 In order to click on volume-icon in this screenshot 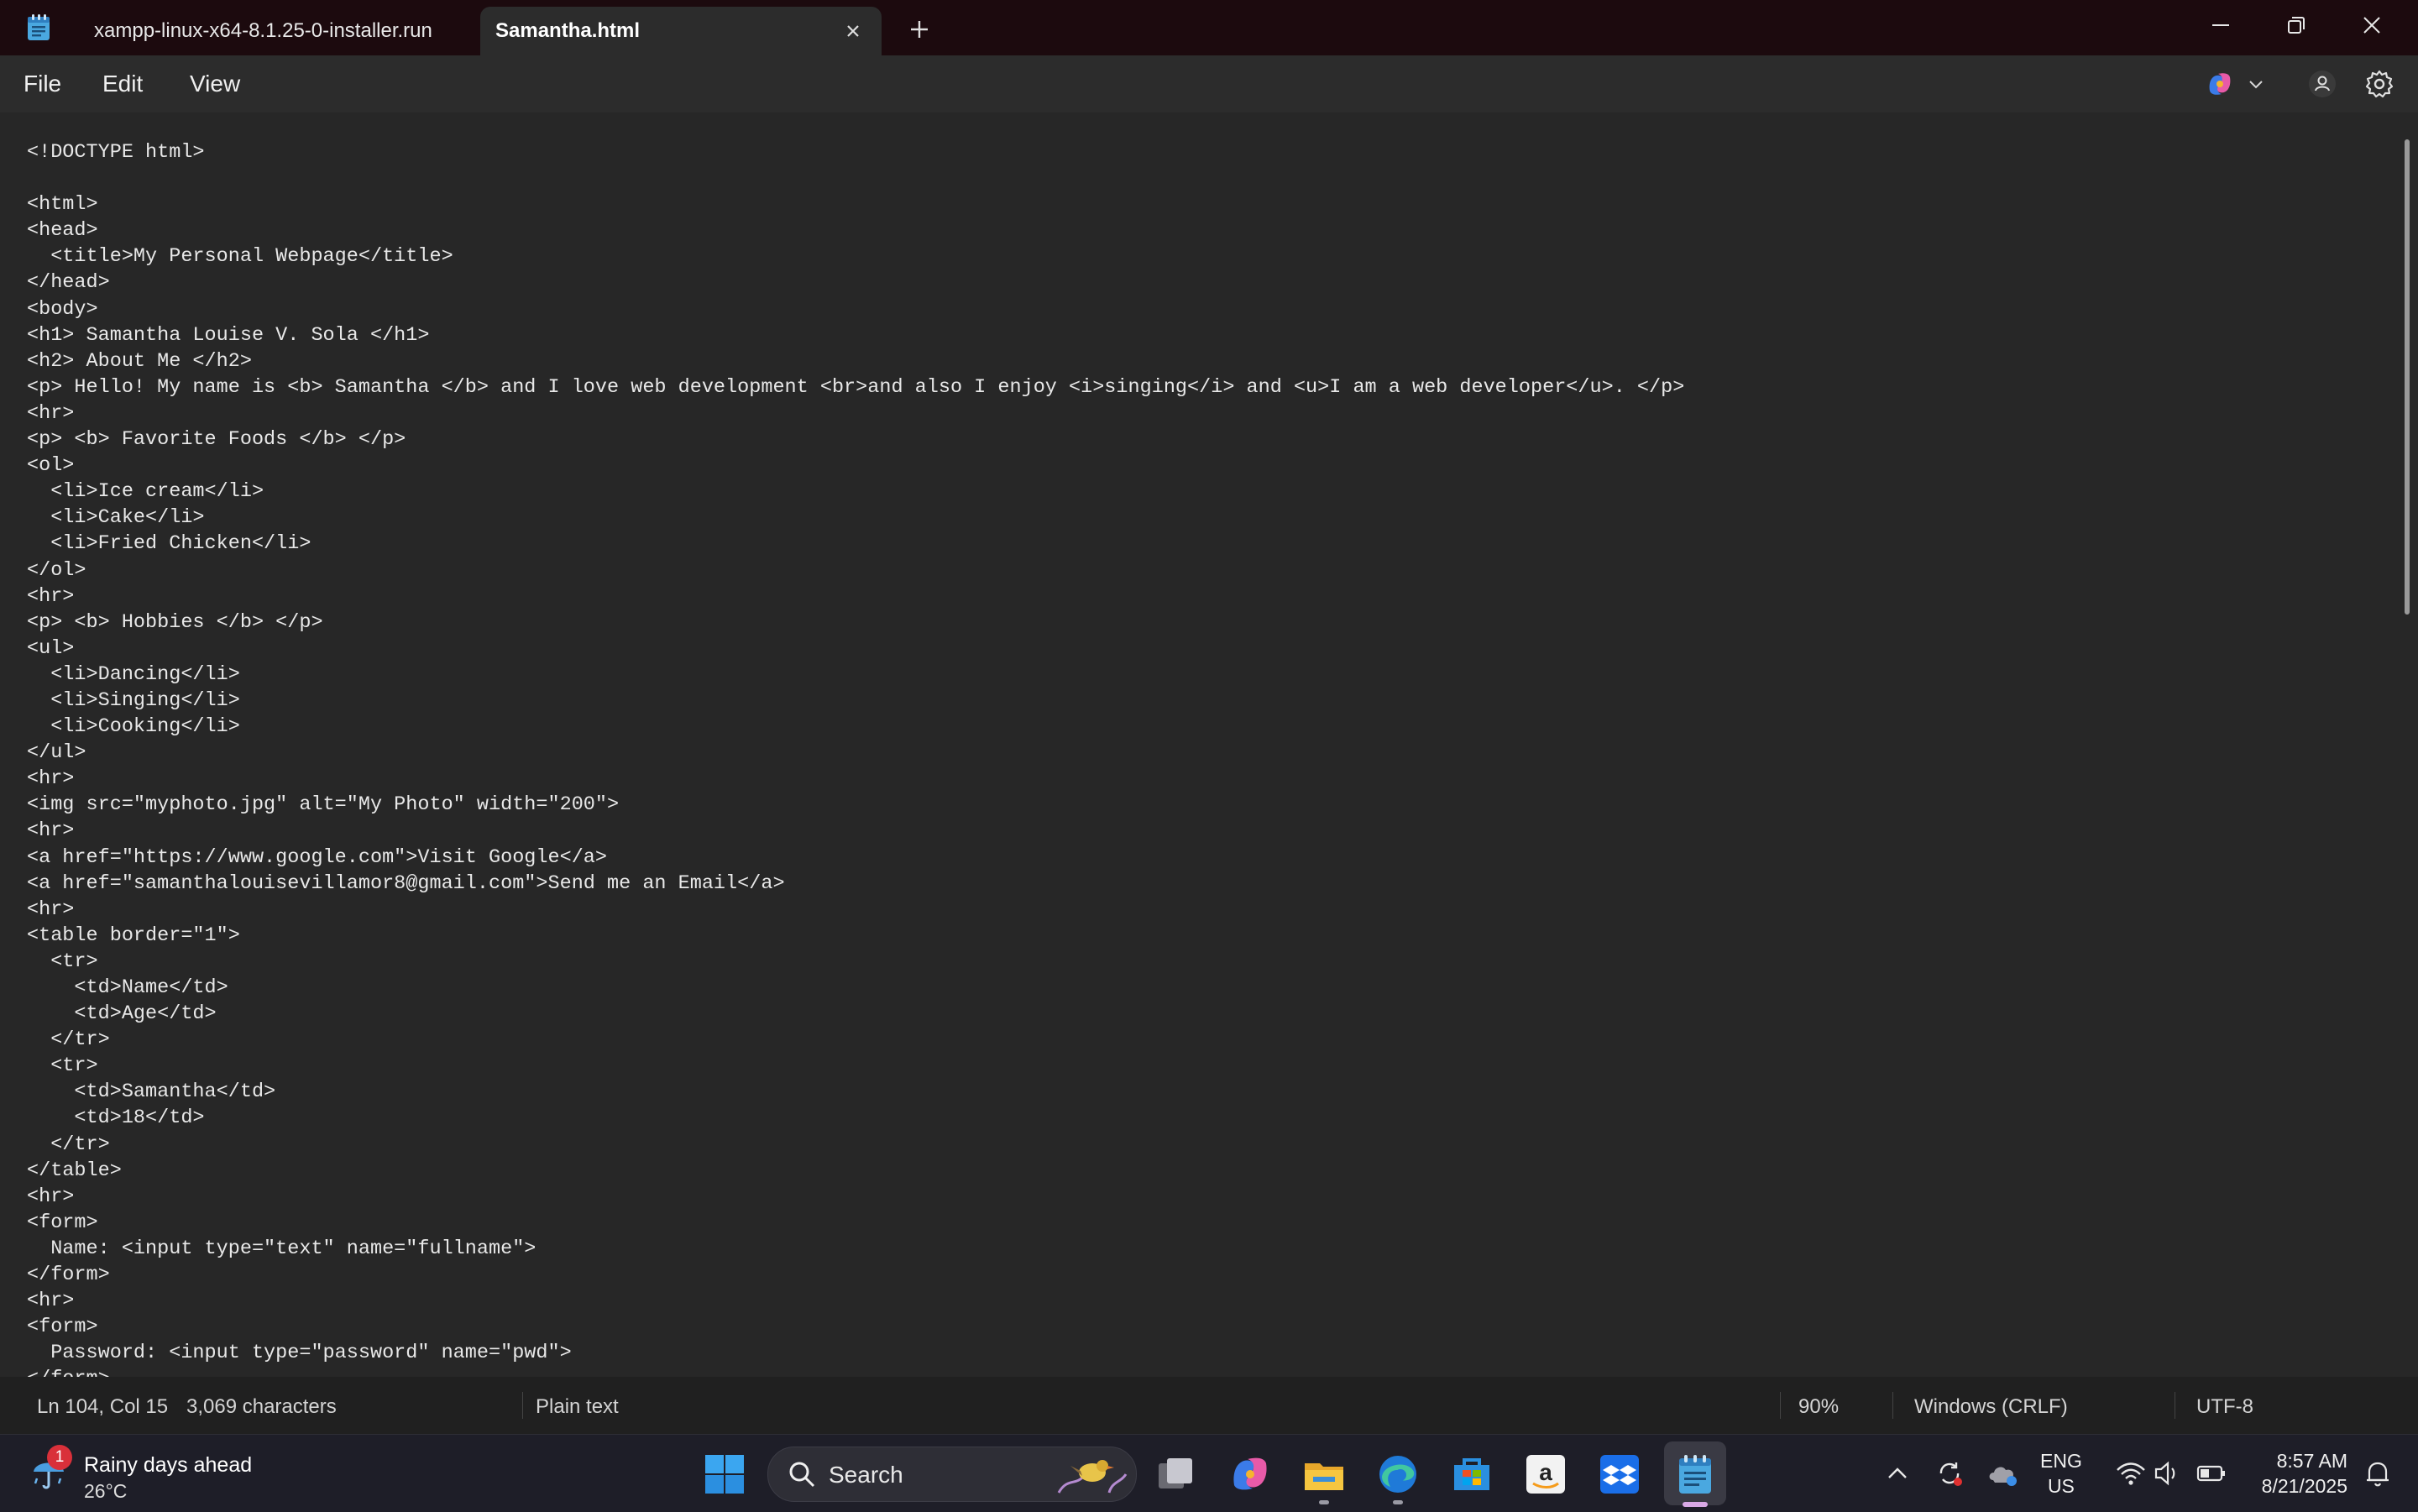, I will do `click(2168, 1473)`.